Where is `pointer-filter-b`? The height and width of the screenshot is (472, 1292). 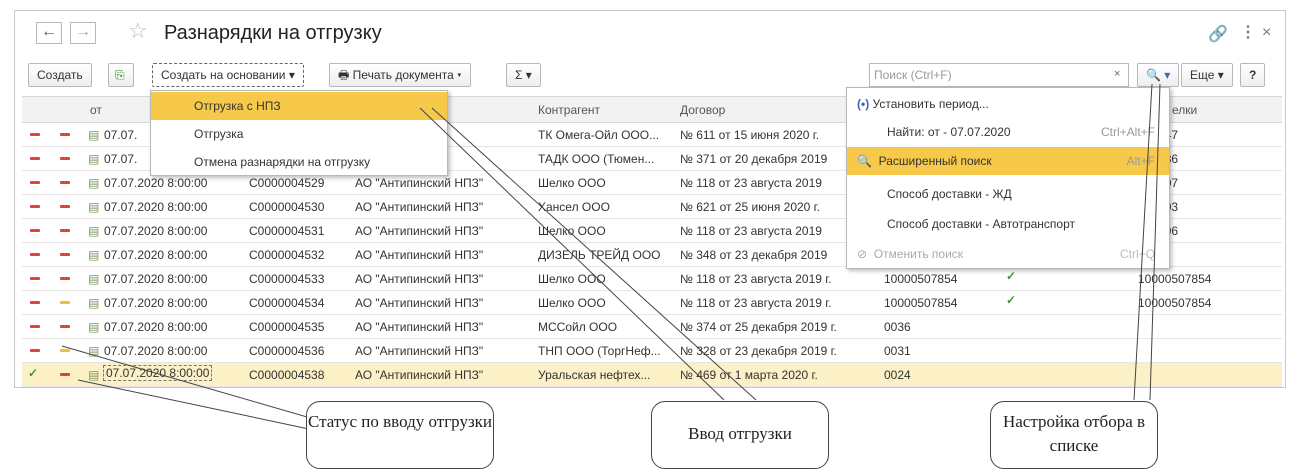
pointer-filter-b is located at coordinates (1155, 242).